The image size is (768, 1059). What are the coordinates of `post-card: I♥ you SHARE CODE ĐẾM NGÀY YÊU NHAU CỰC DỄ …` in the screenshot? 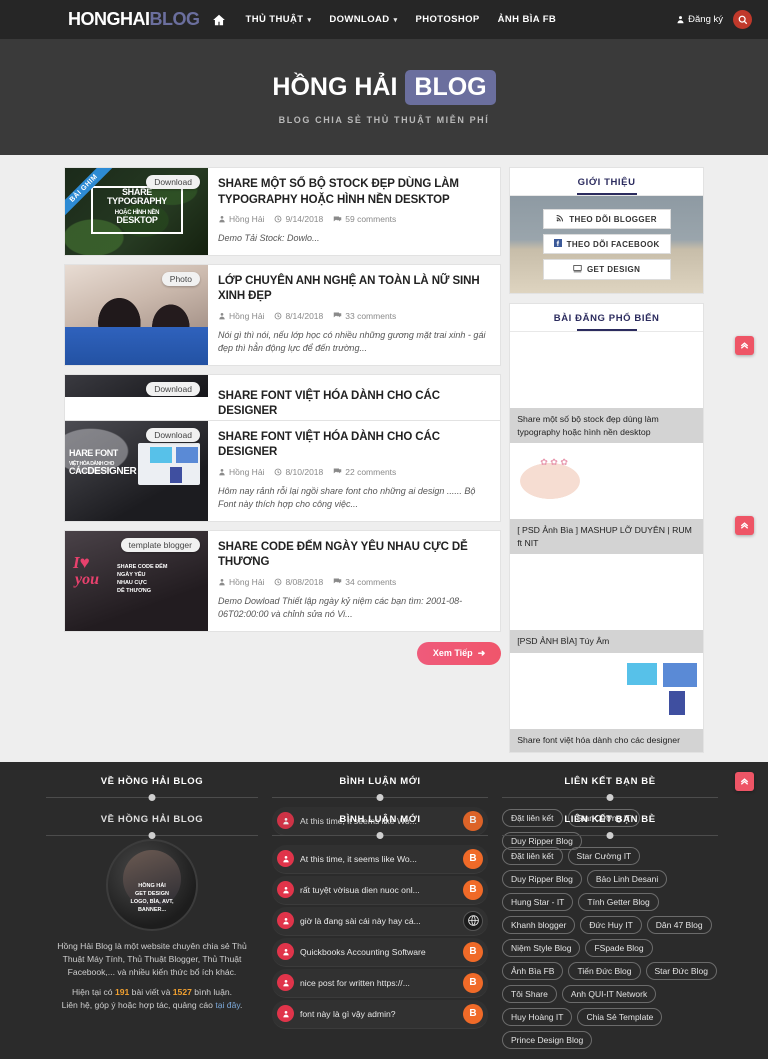 It's located at (283, 580).